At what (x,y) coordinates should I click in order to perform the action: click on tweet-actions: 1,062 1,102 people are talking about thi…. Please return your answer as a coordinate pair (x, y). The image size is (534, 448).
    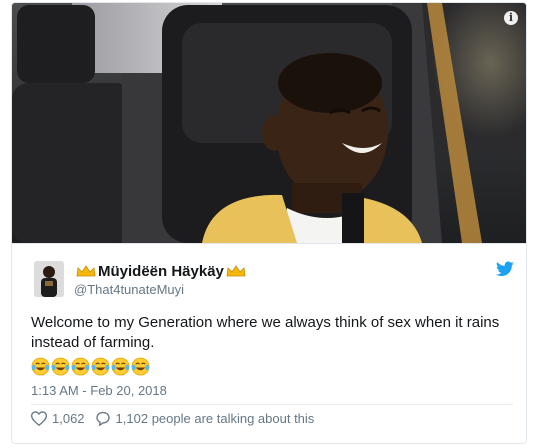
    Looking at the image, I should click on (177, 418).